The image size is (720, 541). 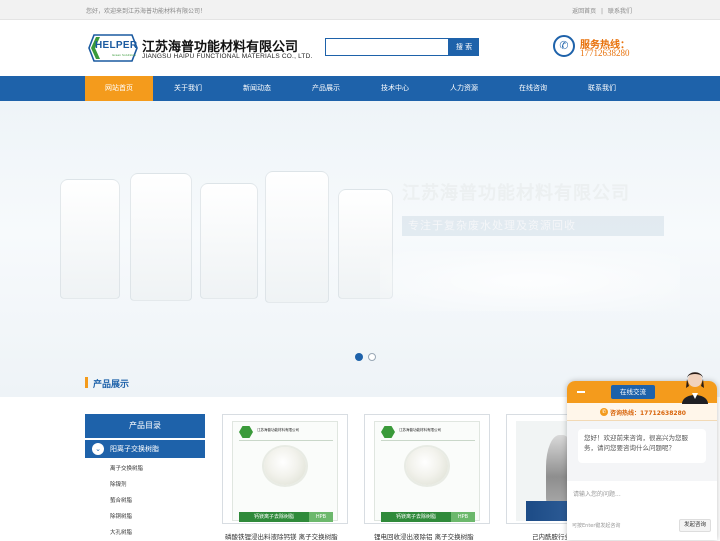 I want to click on top-links: 返回首页 | 联系我们, so click(x=600, y=10).